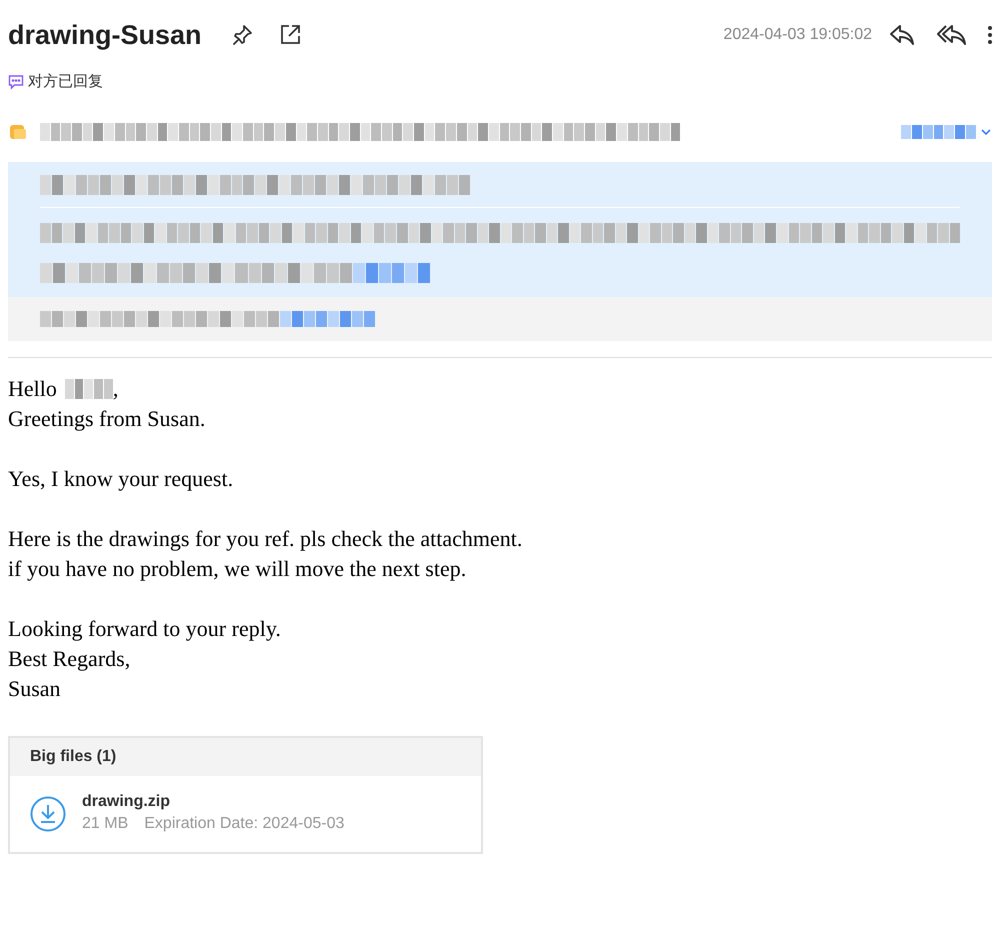 The width and height of the screenshot is (1000, 937). What do you see at coordinates (105, 824) in the screenshot?
I see `file-size: 21 MB` at bounding box center [105, 824].